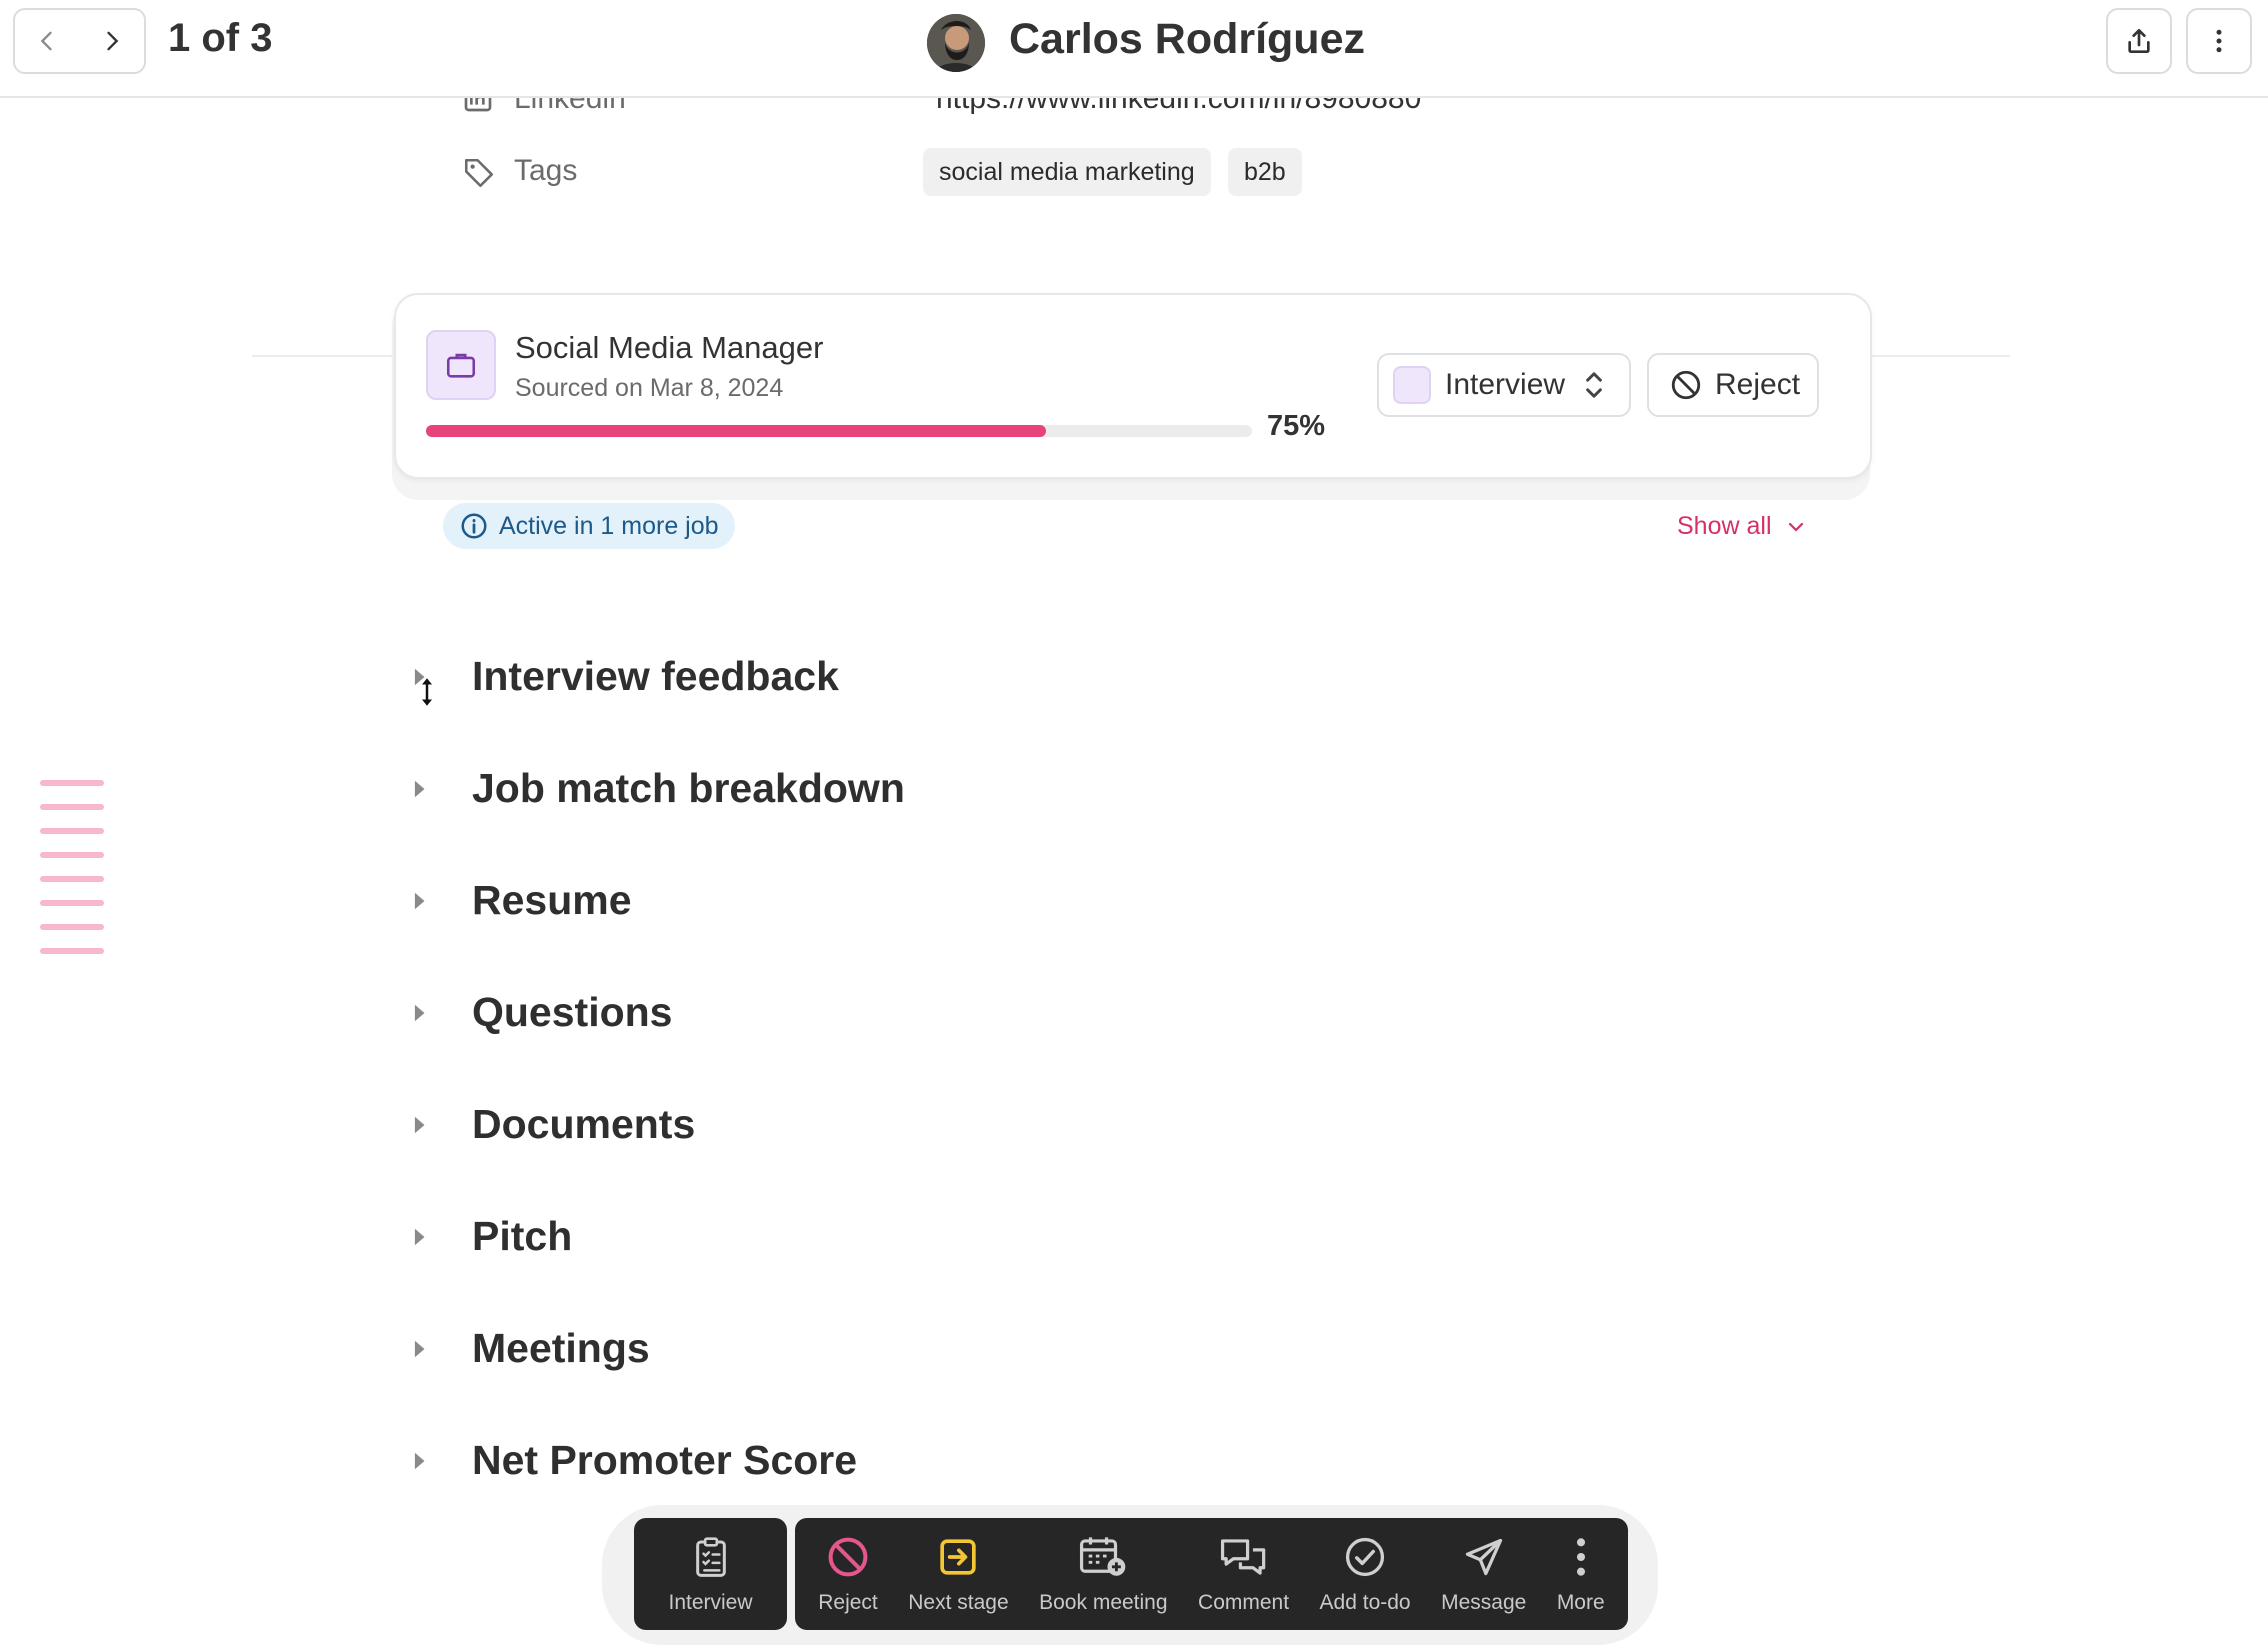 This screenshot has width=2268, height=1645. I want to click on reject-label: Reject, so click(1758, 384).